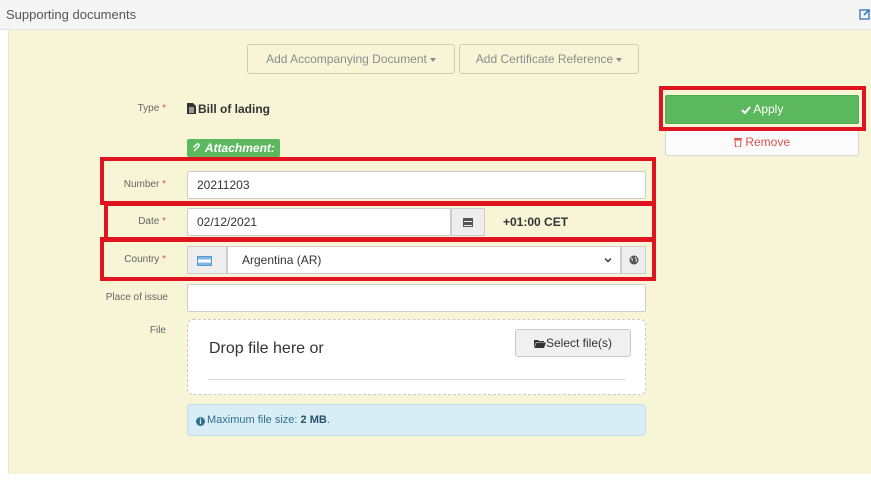  Describe the element at coordinates (380, 222) in the screenshot. I see `highlight-date` at that location.